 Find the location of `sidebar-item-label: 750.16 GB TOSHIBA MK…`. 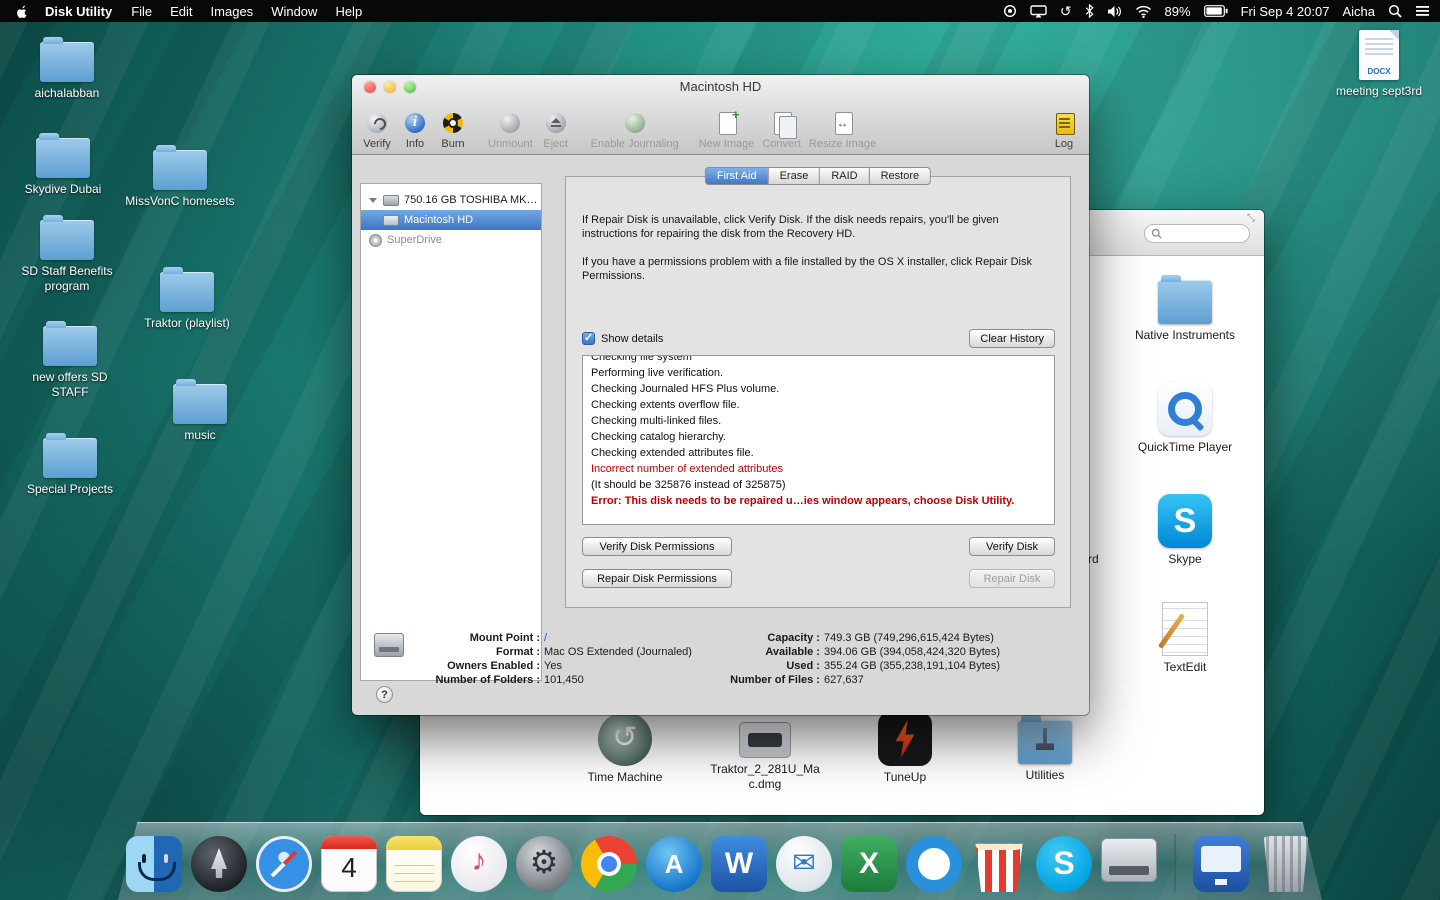

sidebar-item-label: 750.16 GB TOSHIBA MK… is located at coordinates (471, 200).